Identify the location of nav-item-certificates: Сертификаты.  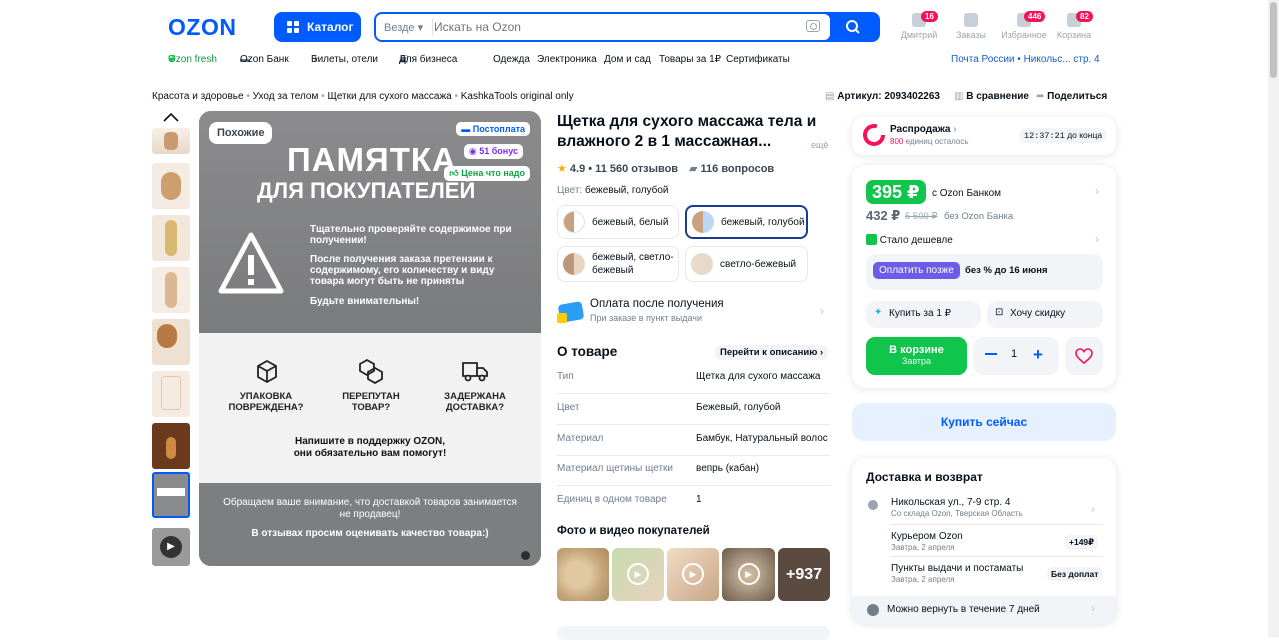
(758, 59).